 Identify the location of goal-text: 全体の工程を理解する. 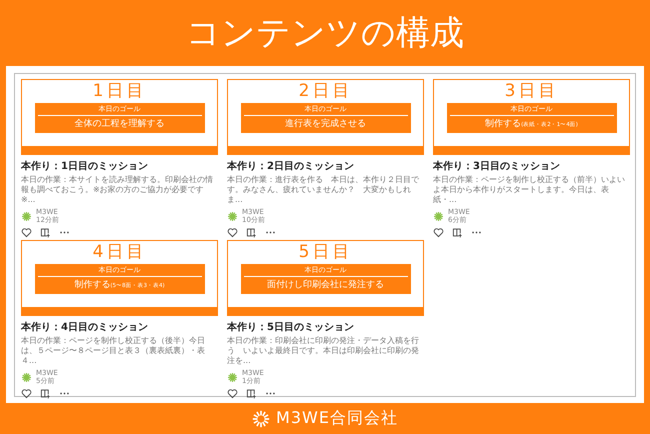
(119, 124).